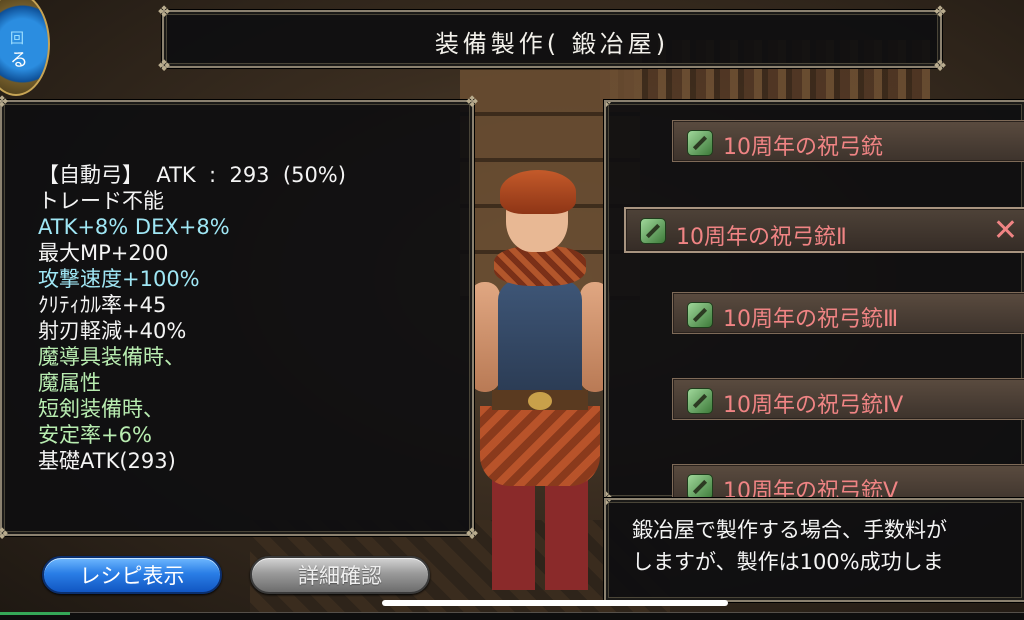 This screenshot has height=620, width=1024. Describe the element at coordinates (132, 575) in the screenshot. I see `show-recipe-button: レシピ表示` at that location.